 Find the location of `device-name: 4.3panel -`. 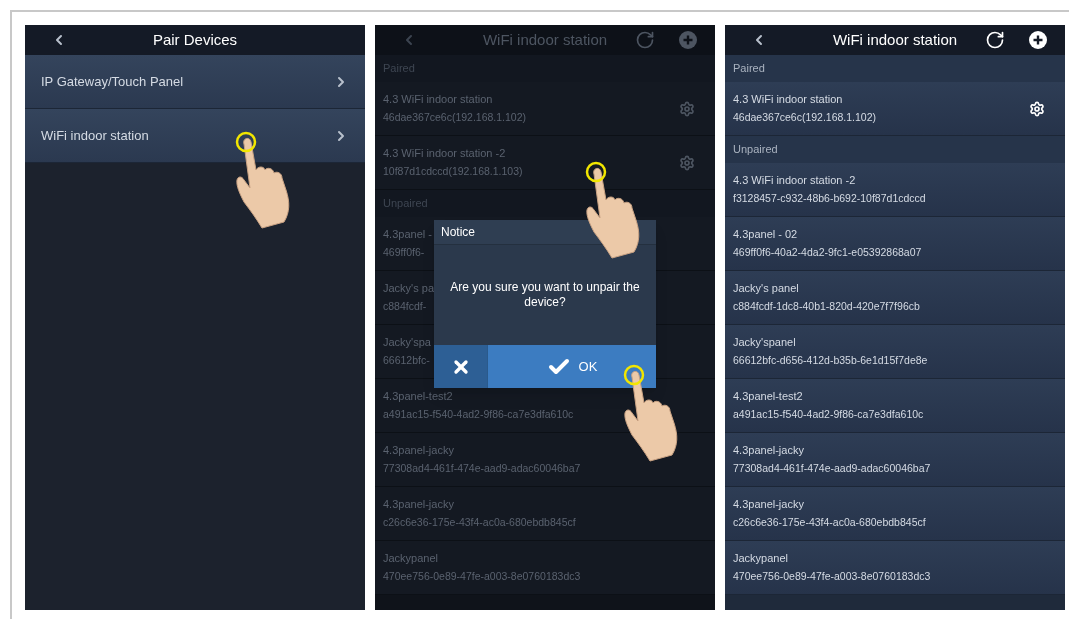

device-name: 4.3panel - is located at coordinates (407, 234).